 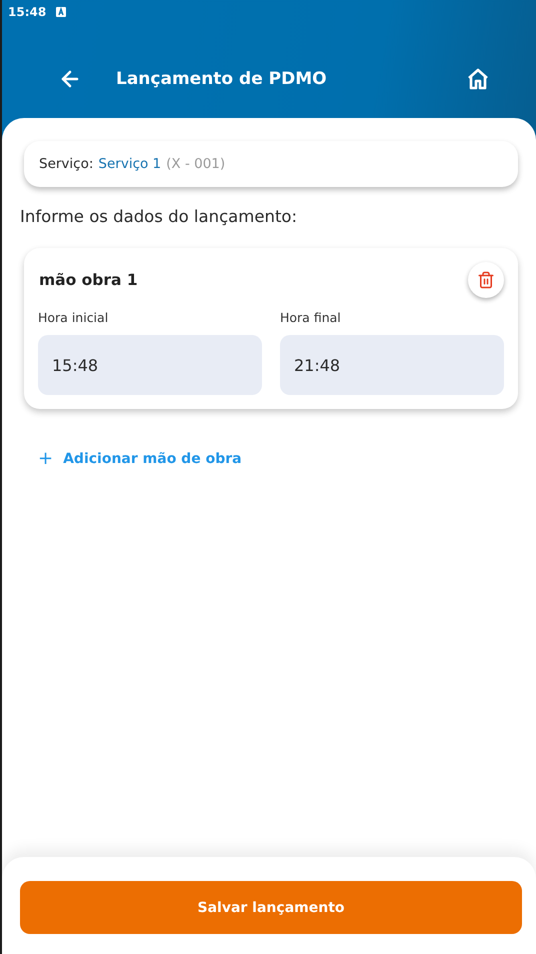 I want to click on delete-button, so click(x=486, y=280).